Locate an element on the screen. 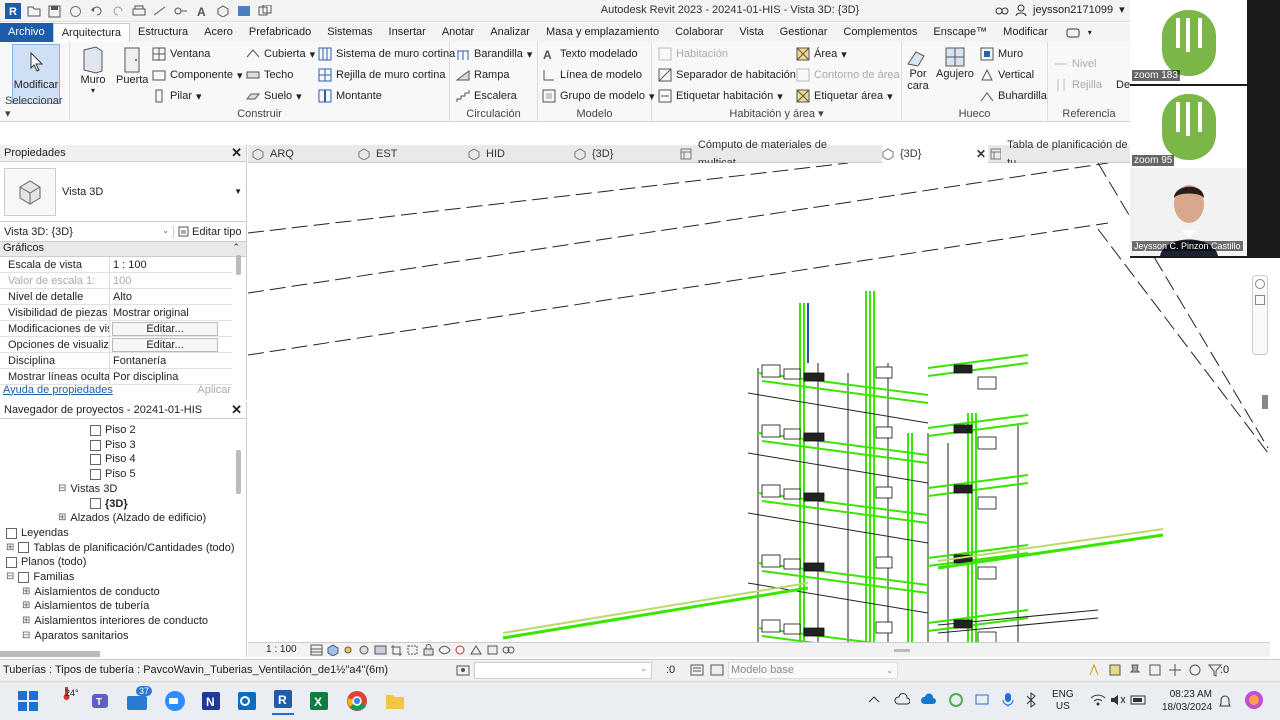 This screenshot has height=720, width=1280. browser-item: Piso 5 is located at coordinates (113, 474).